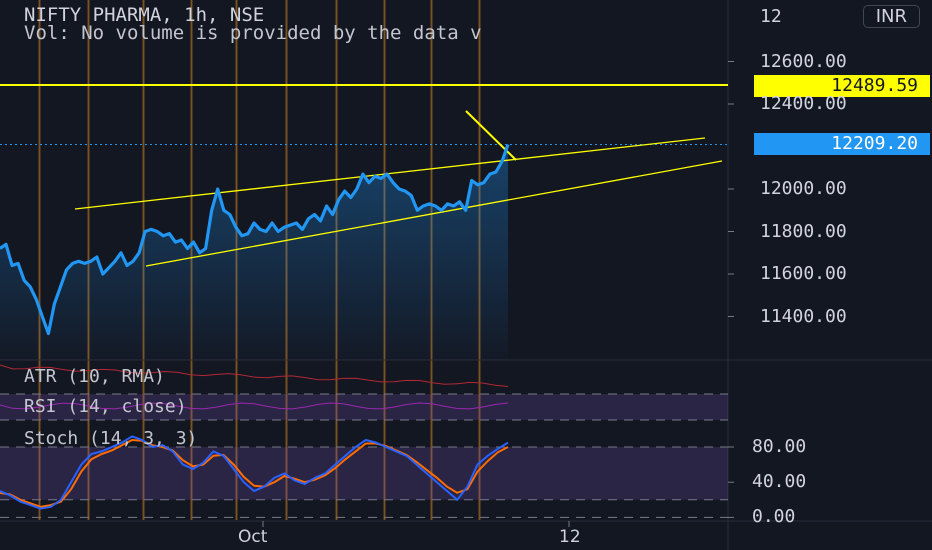  I want to click on price-axis-tick-5: 11400.00, so click(803, 316).